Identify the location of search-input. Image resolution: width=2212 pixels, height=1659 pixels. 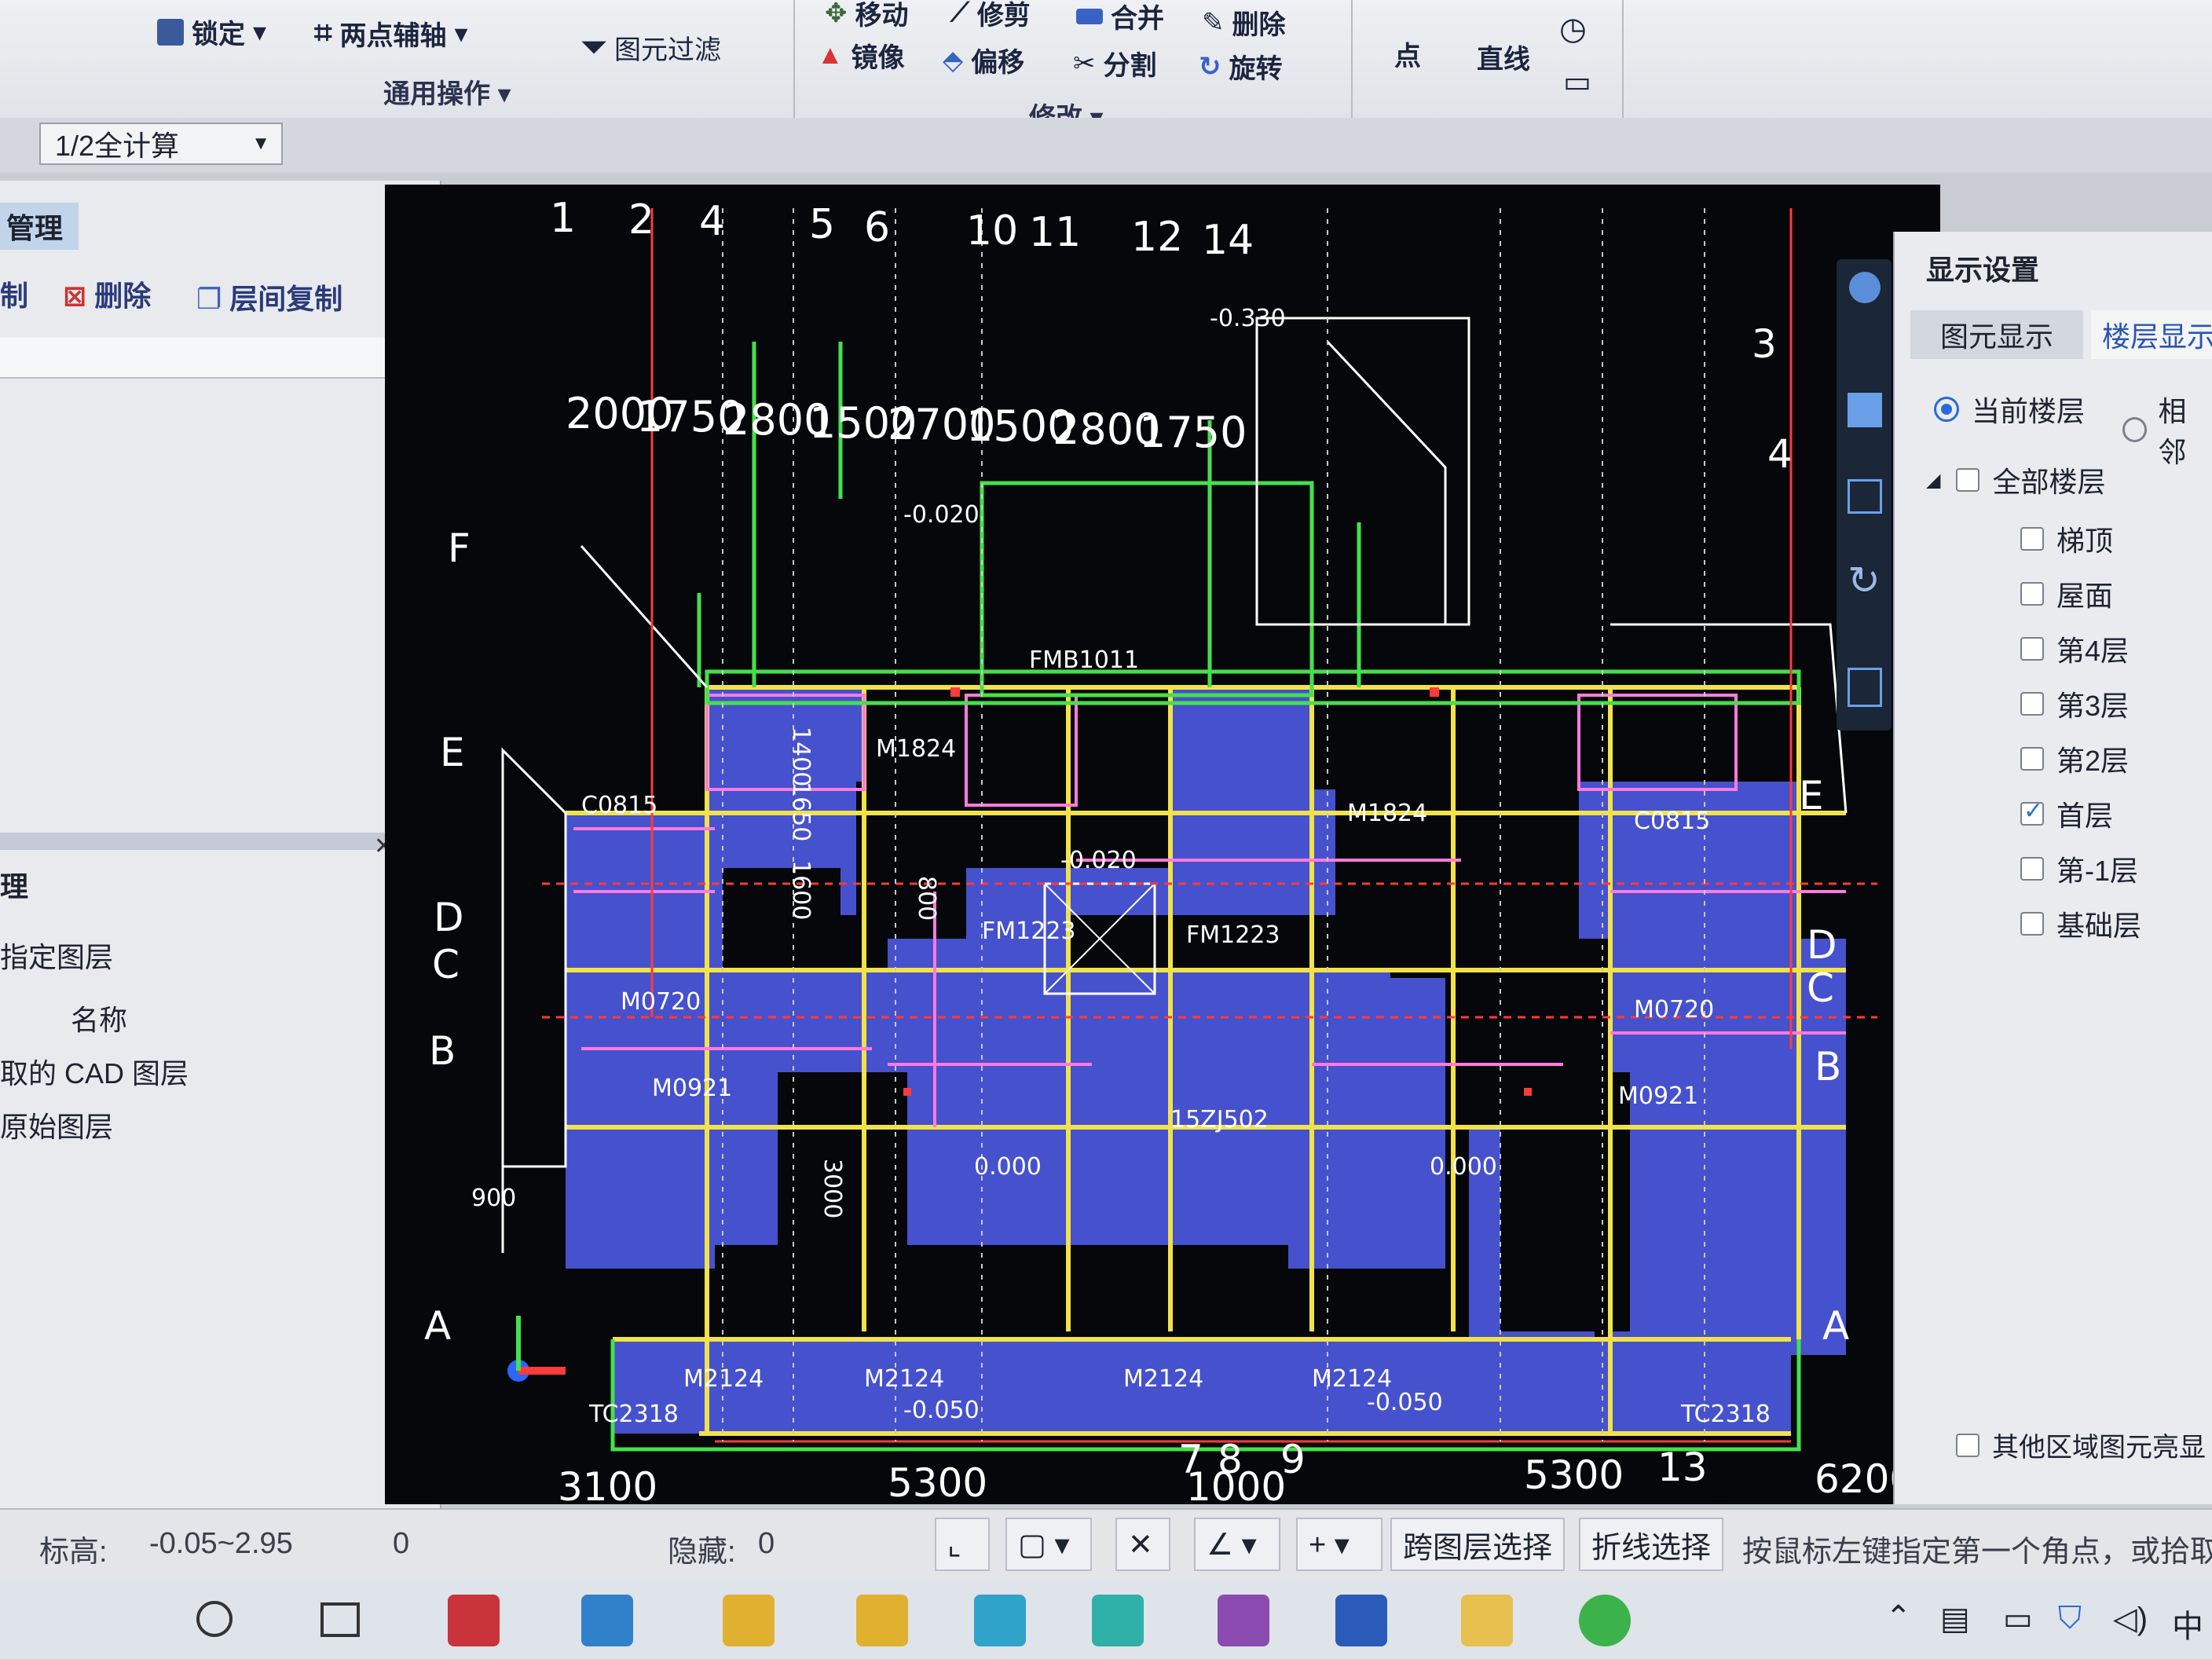
(212, 358).